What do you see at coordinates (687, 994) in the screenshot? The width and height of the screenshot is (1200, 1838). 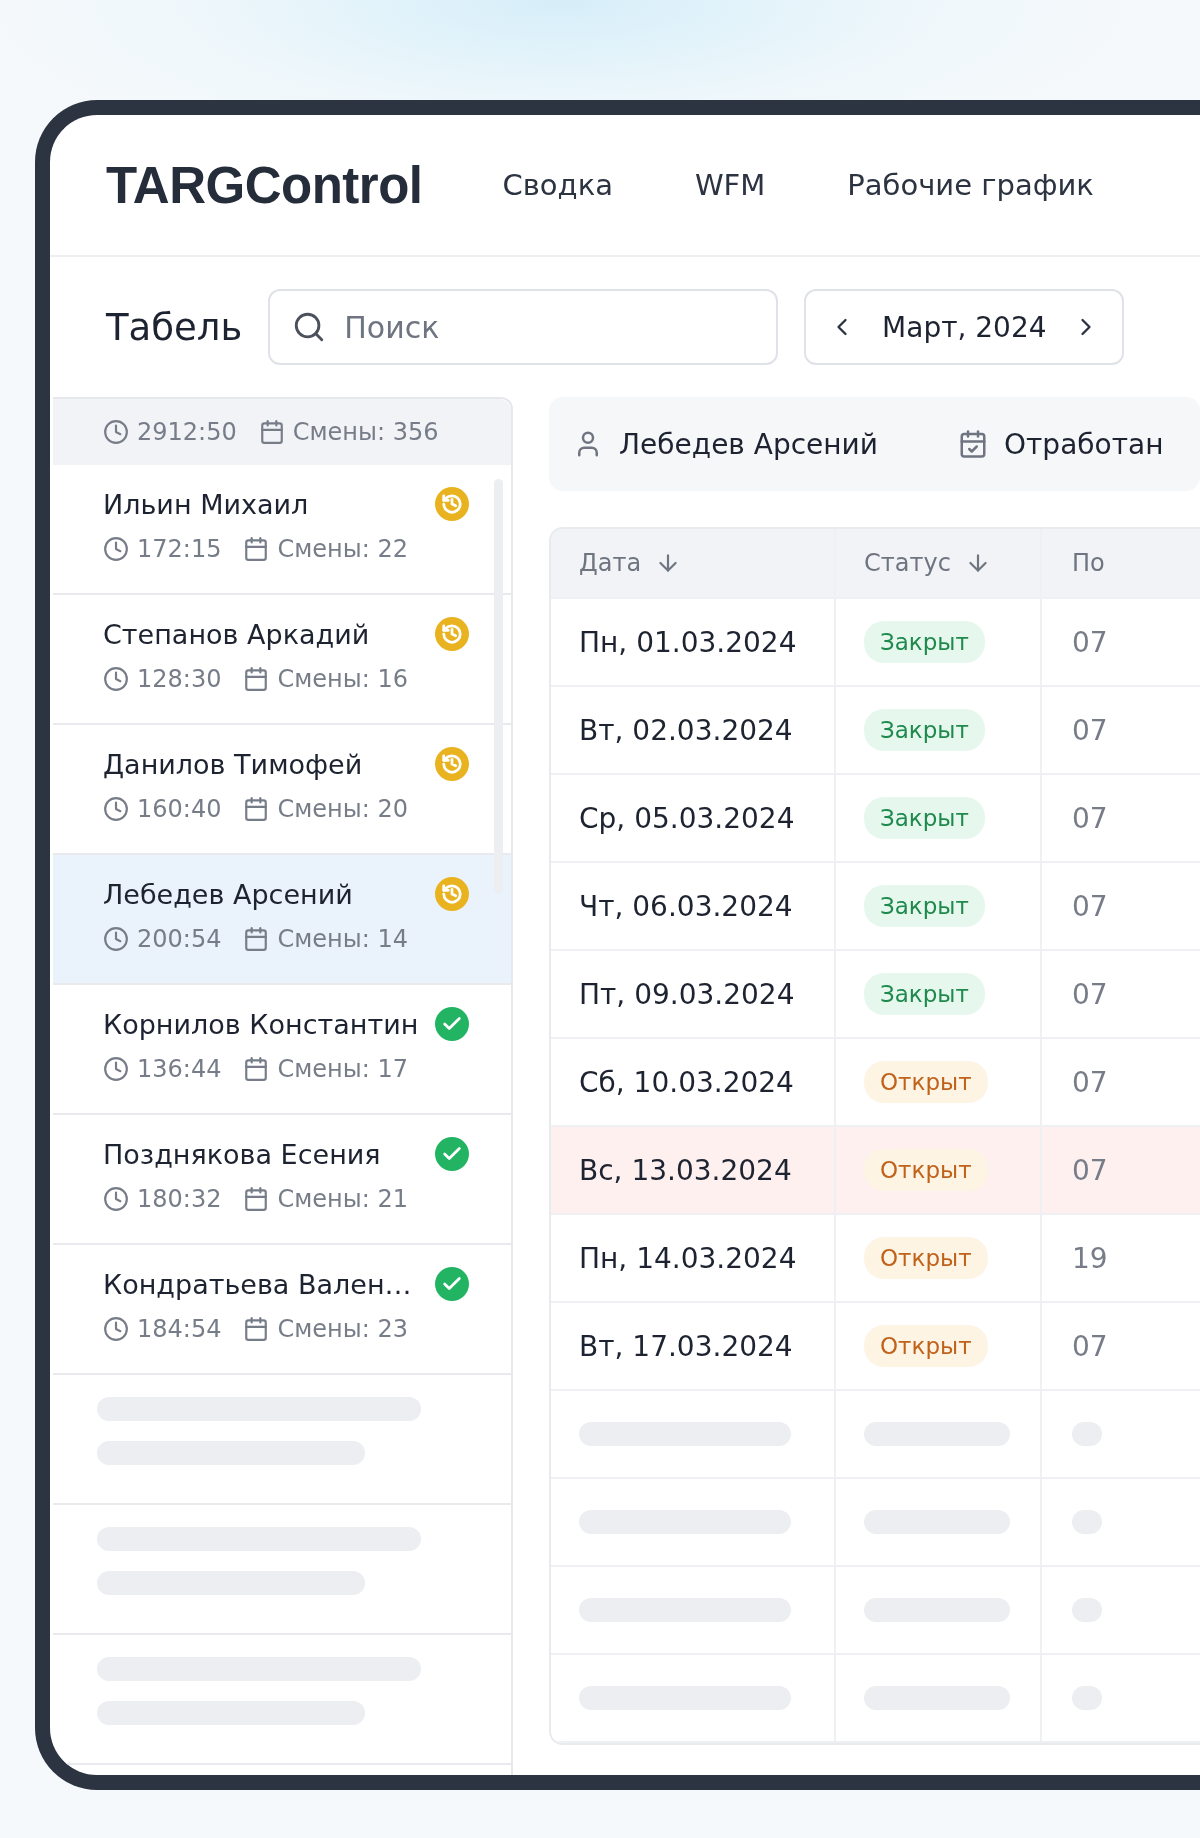 I see `date-cell: Пт, 09.03.2024` at bounding box center [687, 994].